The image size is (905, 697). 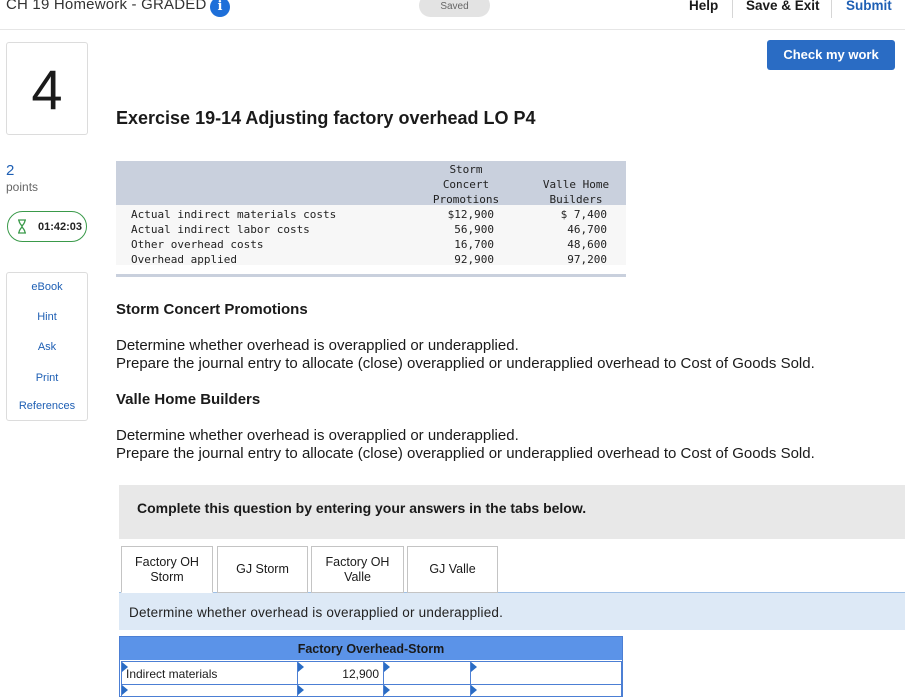 I want to click on row-label: Actual indirect labor costs, so click(x=220, y=229).